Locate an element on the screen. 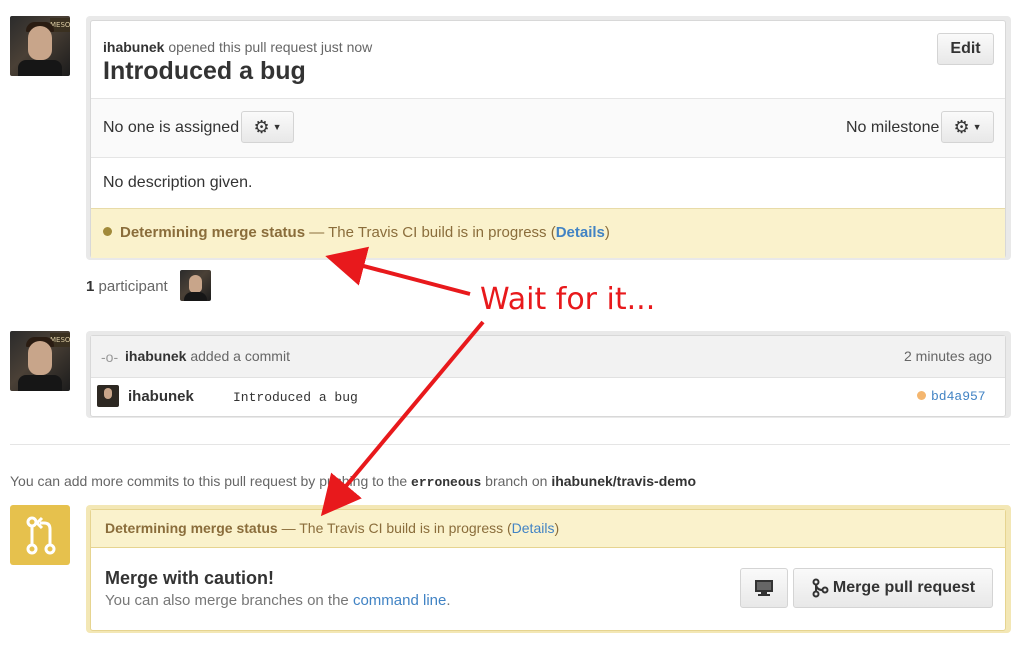  participant-avatar is located at coordinates (195, 285).